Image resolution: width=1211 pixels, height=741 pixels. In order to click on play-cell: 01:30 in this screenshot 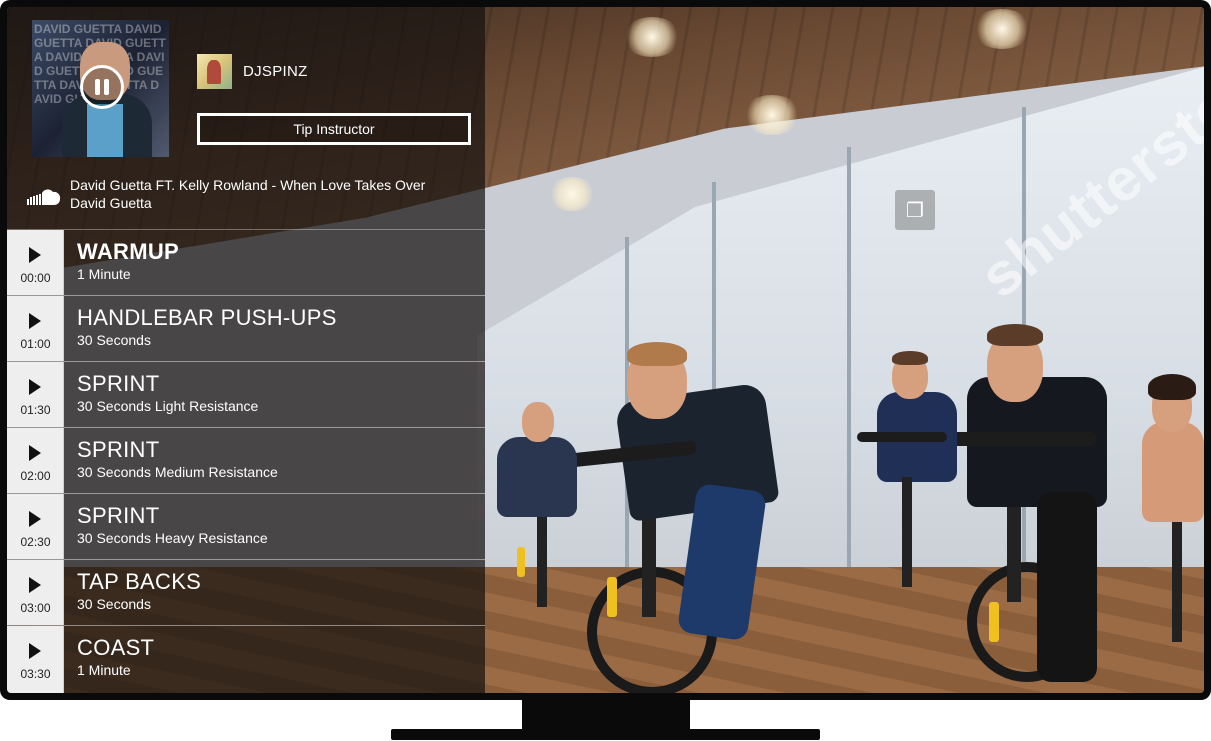, I will do `click(35, 394)`.